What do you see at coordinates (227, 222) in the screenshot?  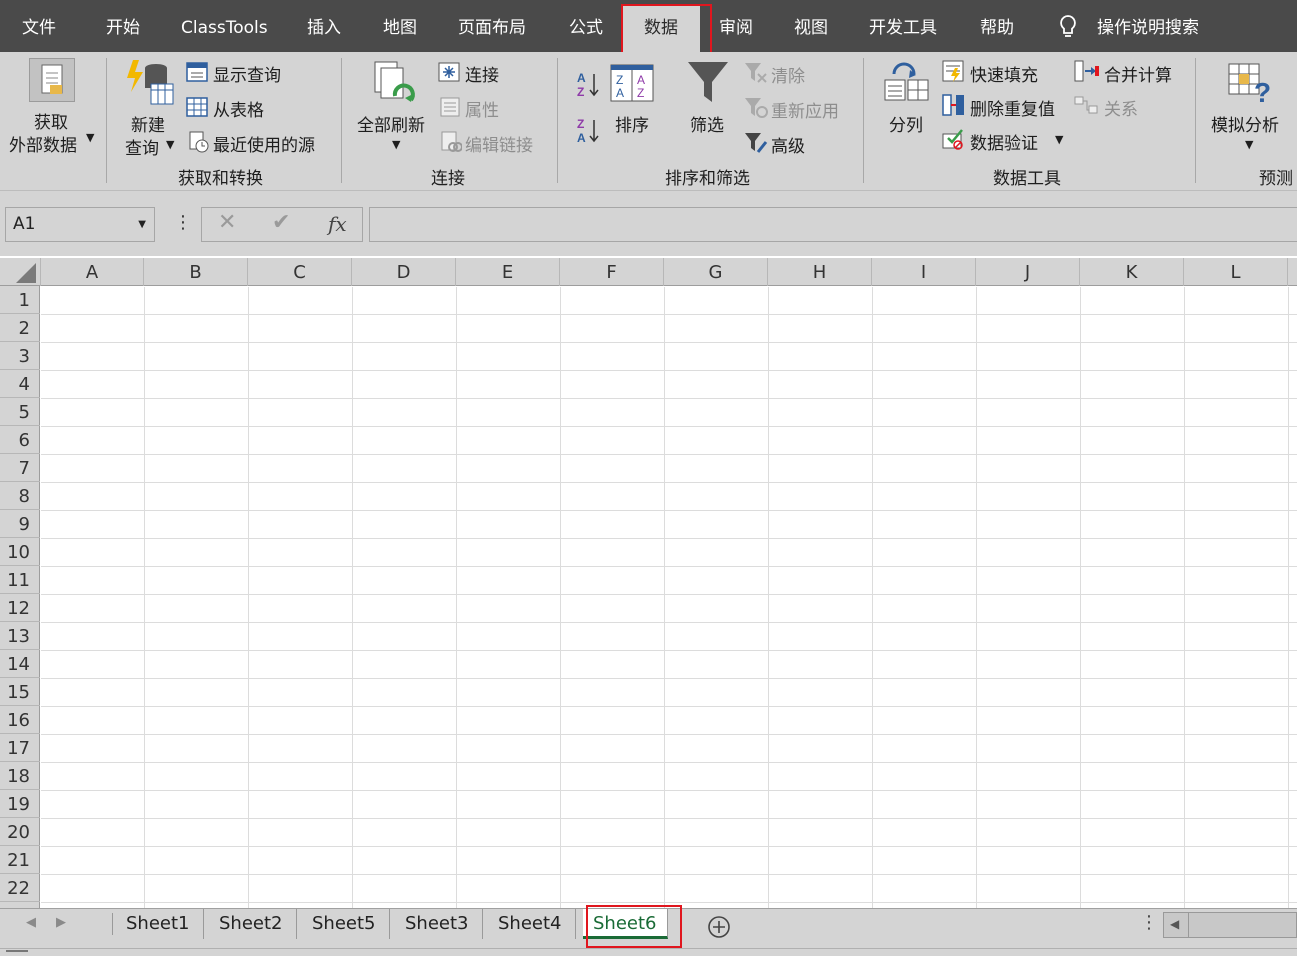 I see `cancel-icon: ✕` at bounding box center [227, 222].